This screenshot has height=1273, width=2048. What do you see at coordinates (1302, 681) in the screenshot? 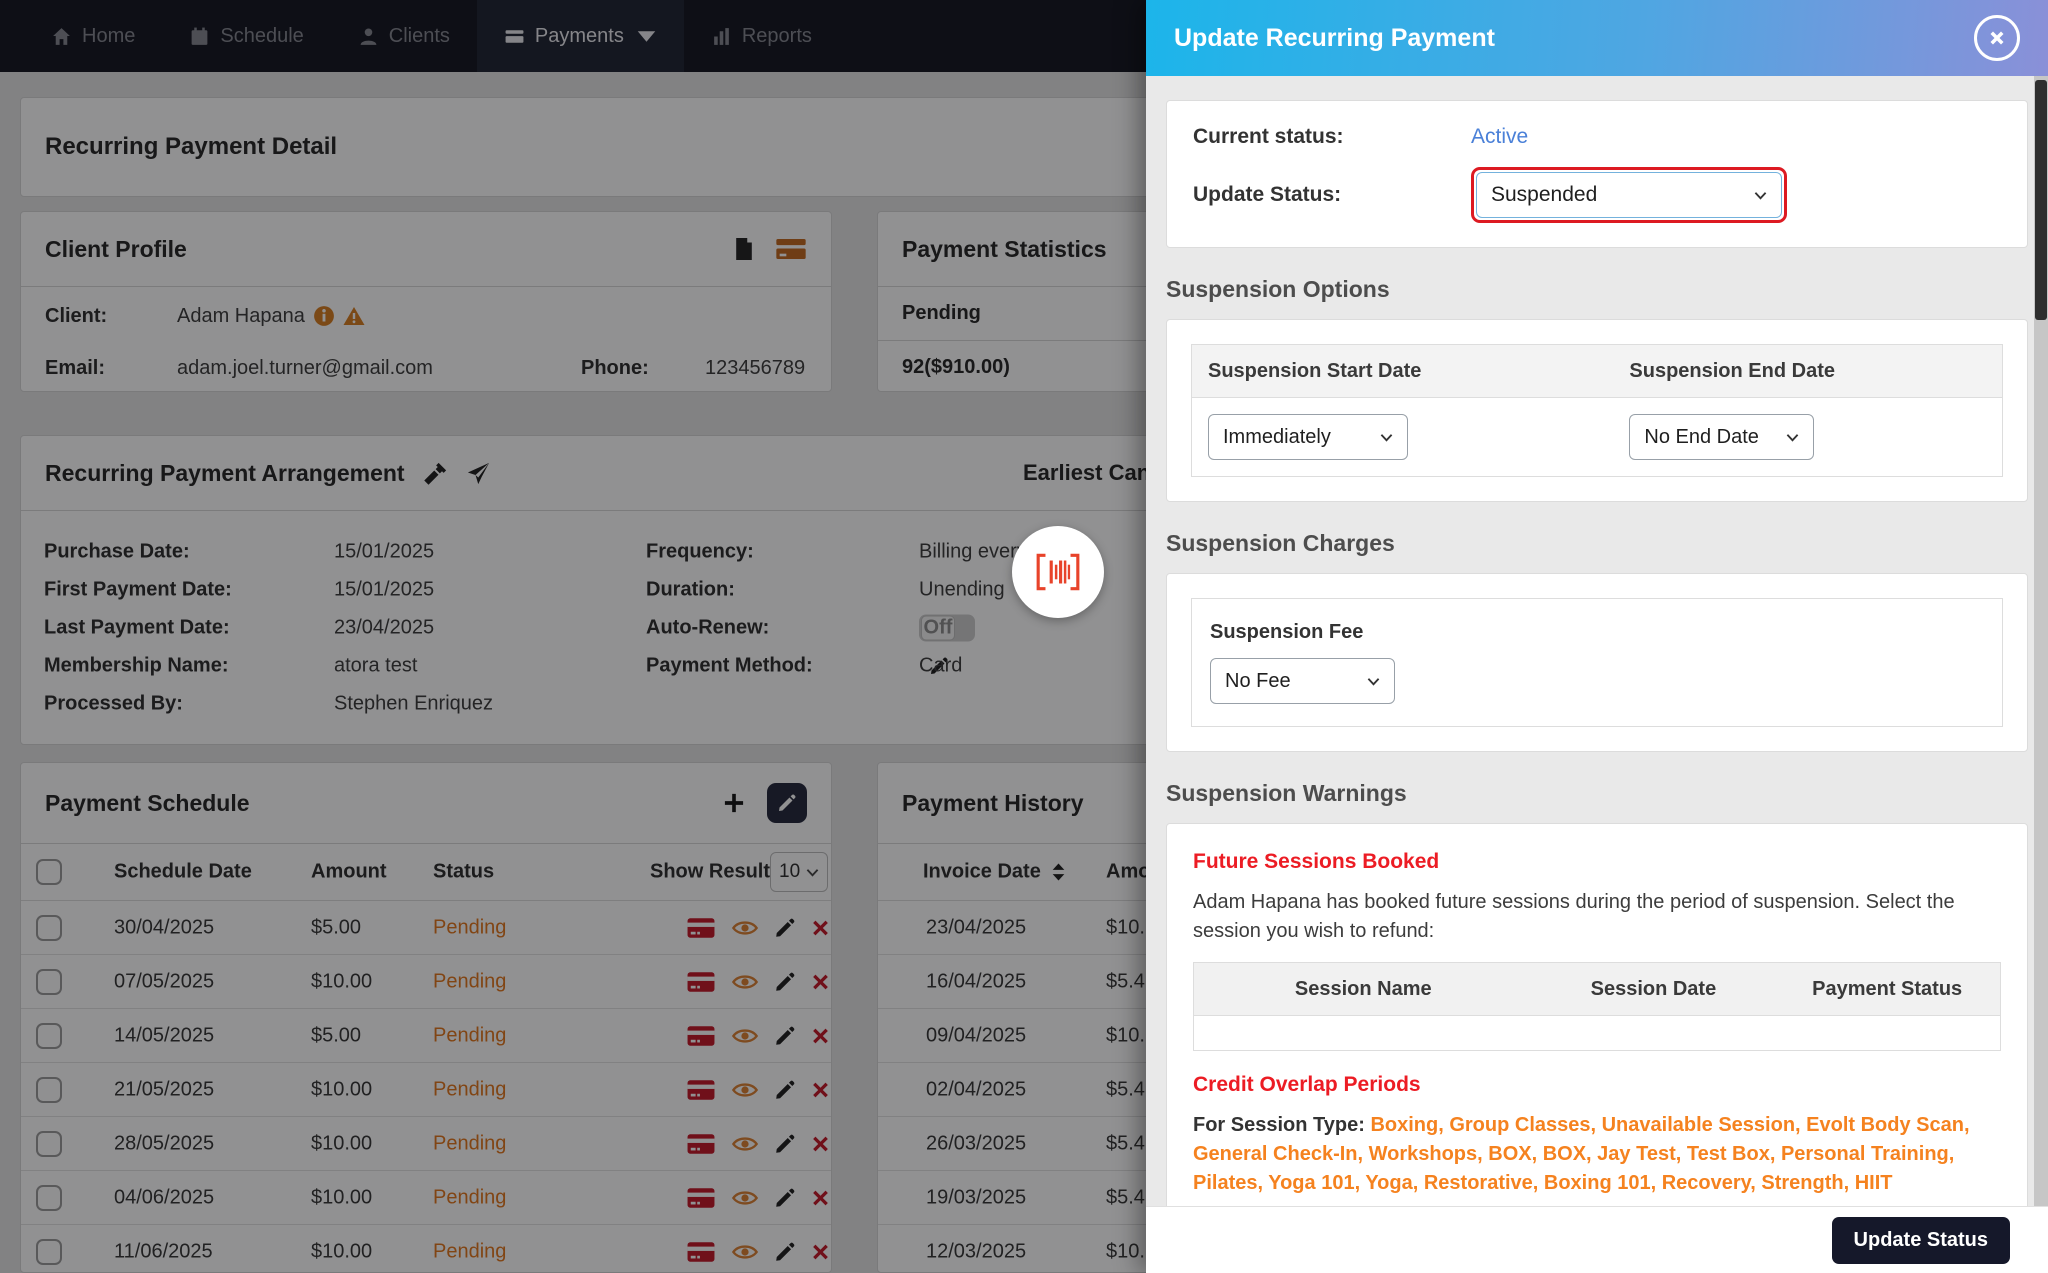
I see `suspension-fee-select: No Fee` at bounding box center [1302, 681].